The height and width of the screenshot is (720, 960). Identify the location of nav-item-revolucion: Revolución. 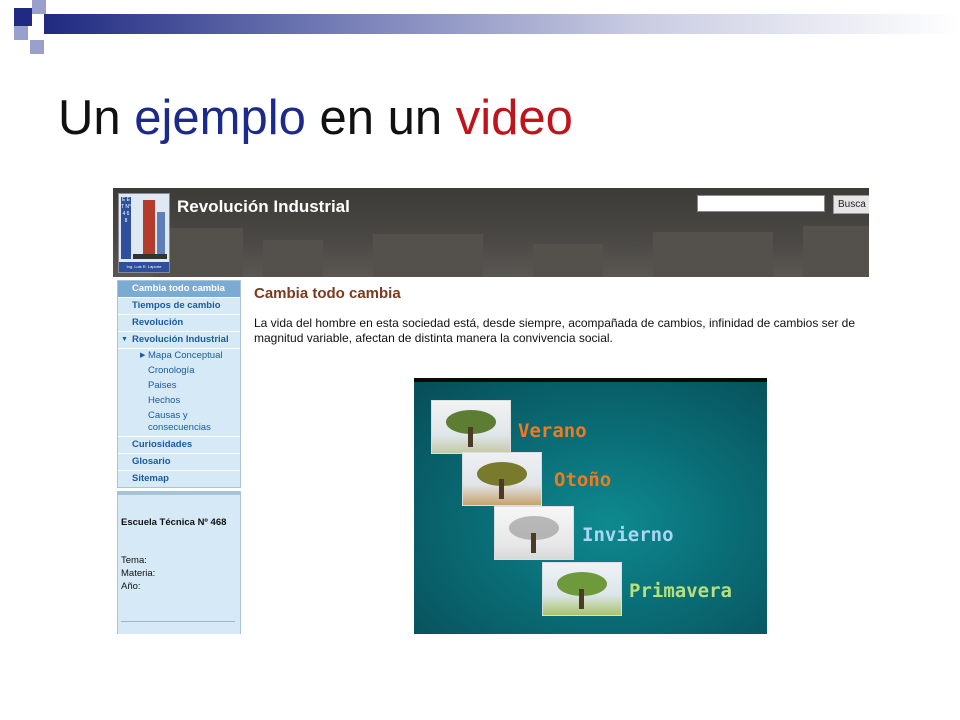
(179, 323).